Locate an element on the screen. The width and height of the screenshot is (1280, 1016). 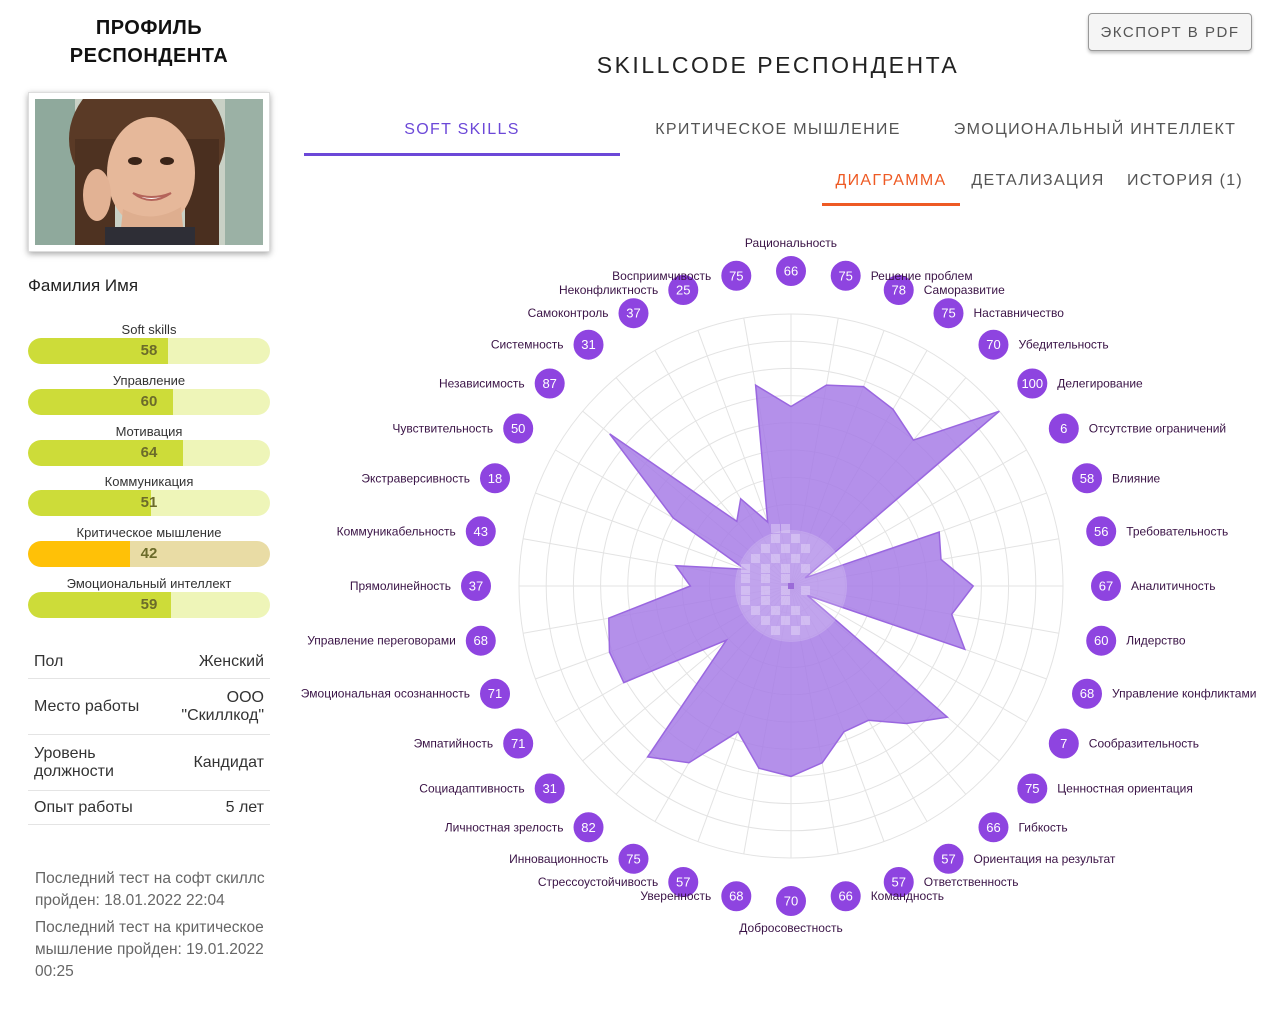
axis-label: Ориентация на результат is located at coordinates (1045, 859).